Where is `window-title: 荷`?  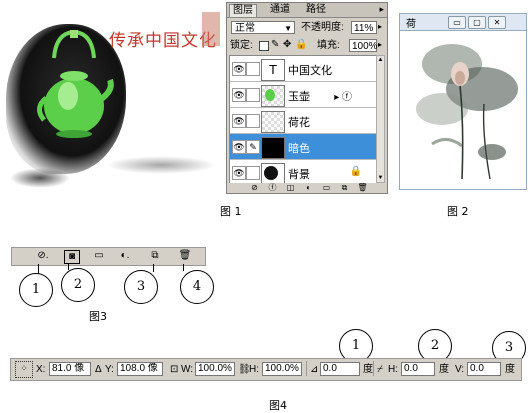 window-title: 荷 is located at coordinates (411, 24).